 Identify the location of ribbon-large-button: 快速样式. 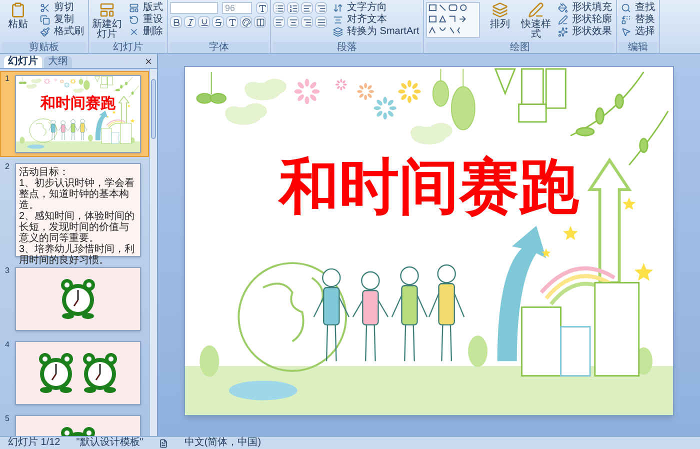
(536, 21).